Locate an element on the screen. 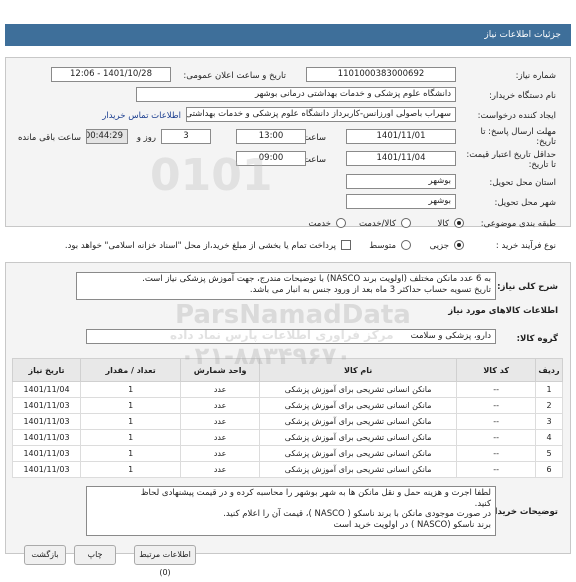 This screenshot has height=582, width=576. deadline-label: مهلت ارسال پاسخ: تا تاریخ: is located at coordinates (518, 137).